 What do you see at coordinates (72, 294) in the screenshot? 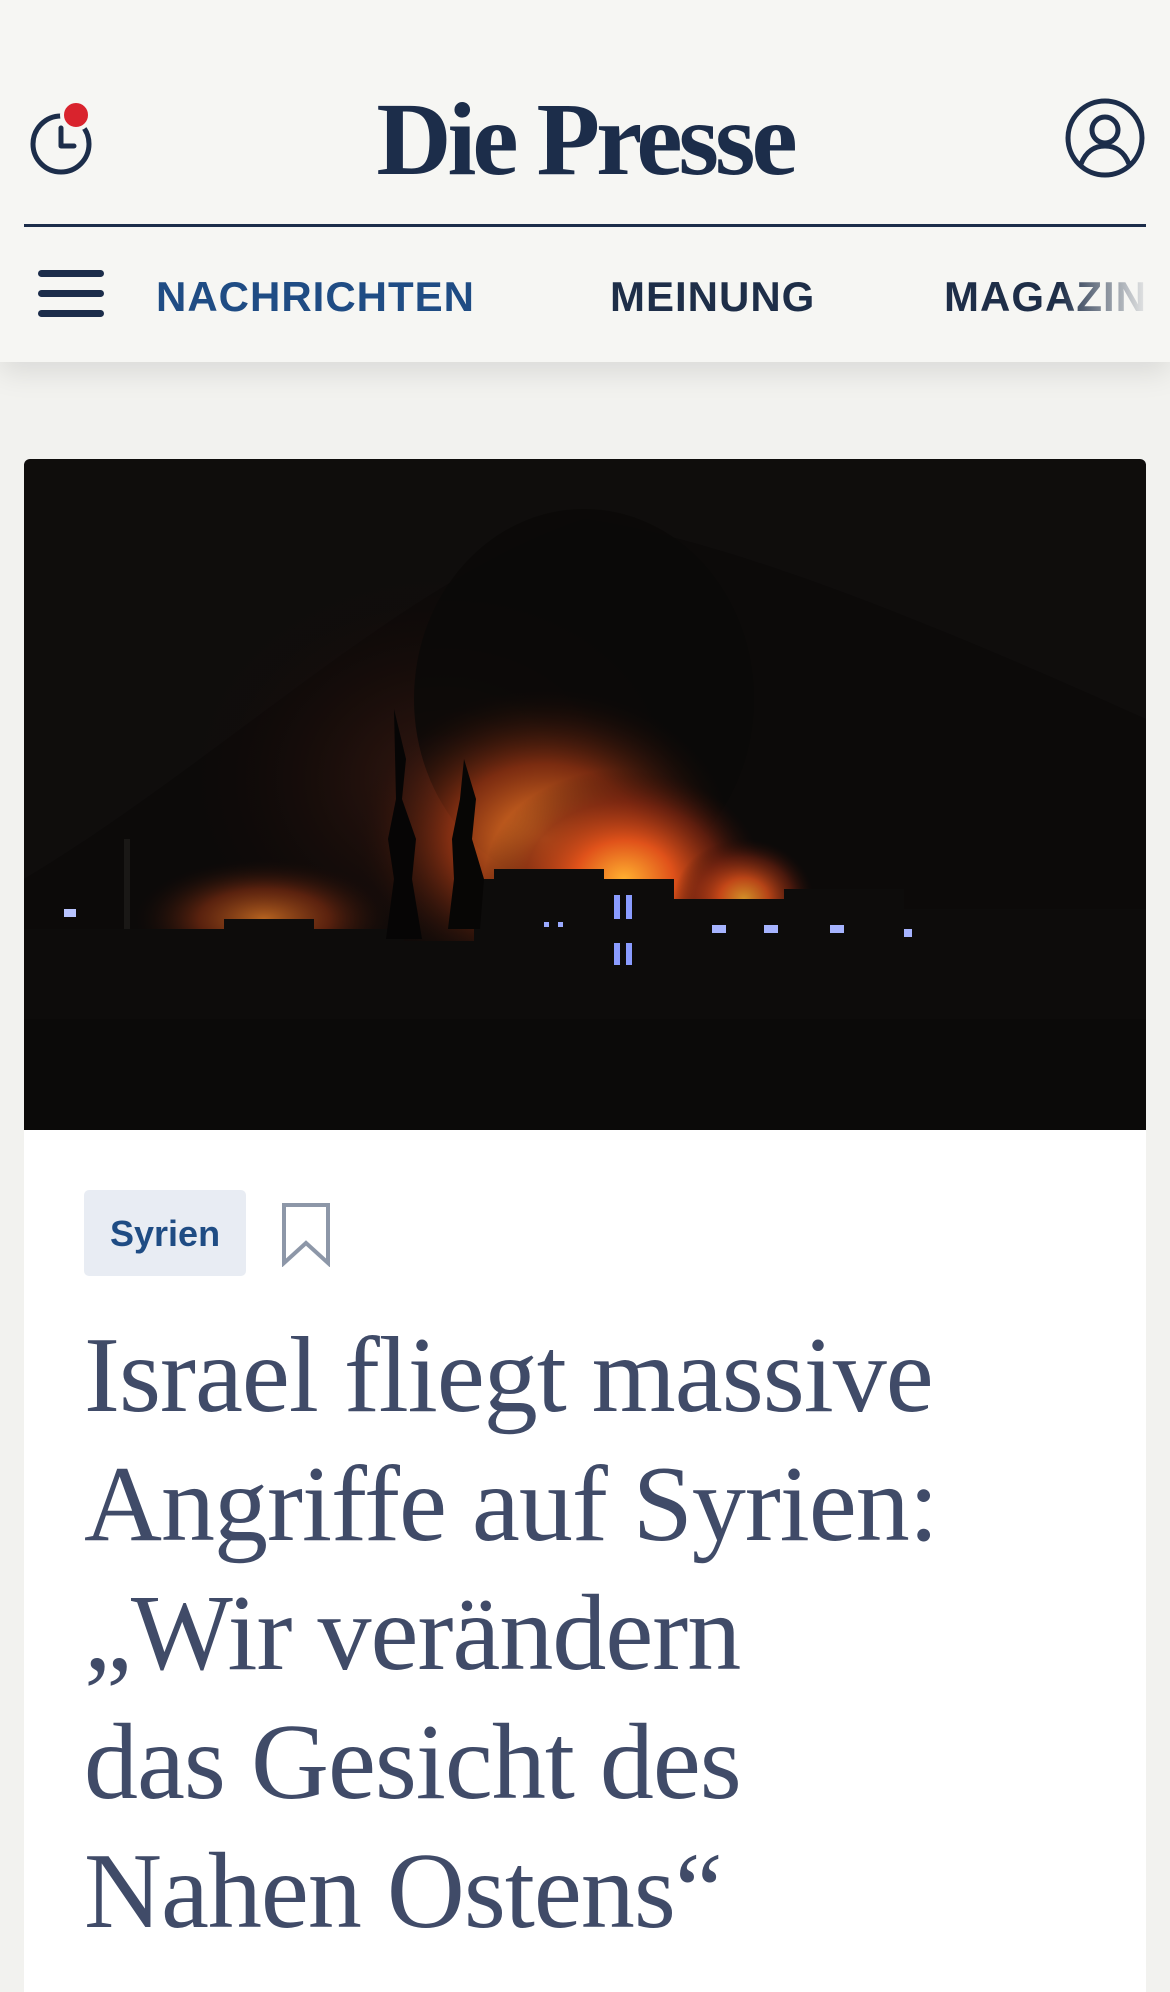
I see `hamburger-menu-icon` at bounding box center [72, 294].